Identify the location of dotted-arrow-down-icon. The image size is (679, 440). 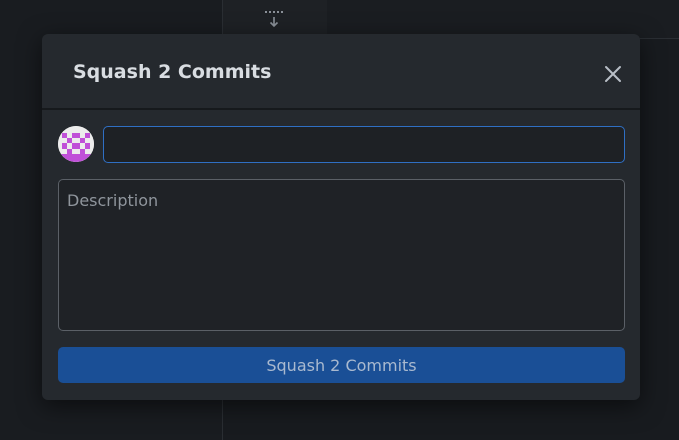
(274, 19).